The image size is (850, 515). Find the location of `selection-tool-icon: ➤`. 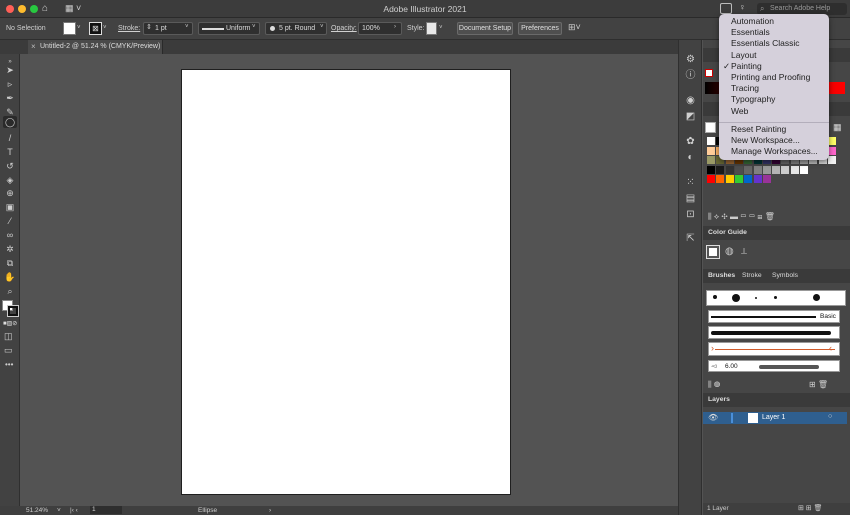

selection-tool-icon: ➤ is located at coordinates (10, 70).